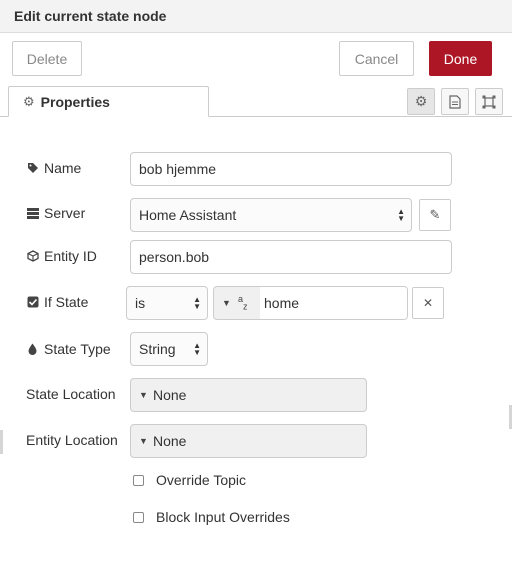  Describe the element at coordinates (70, 256) in the screenshot. I see `entity-id-label: Entity ID` at that location.